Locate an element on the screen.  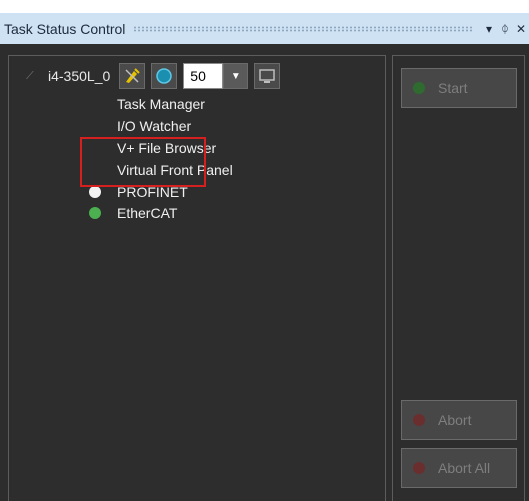
profinet-status-icon is located at coordinates (95, 192).